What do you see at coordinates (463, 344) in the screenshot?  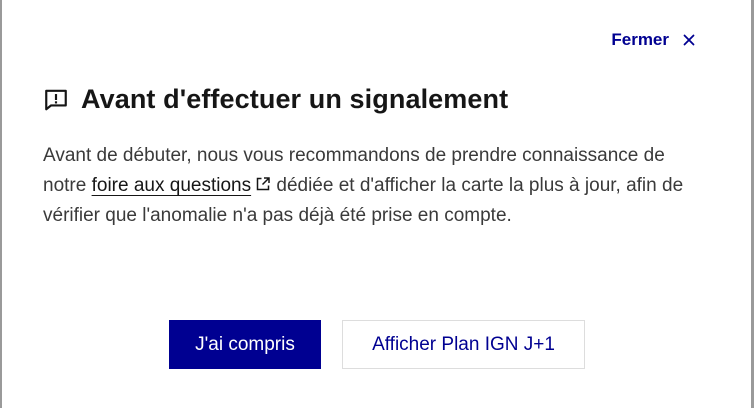 I see `show-plan-ign-button: Afficher Plan IGN J+1` at bounding box center [463, 344].